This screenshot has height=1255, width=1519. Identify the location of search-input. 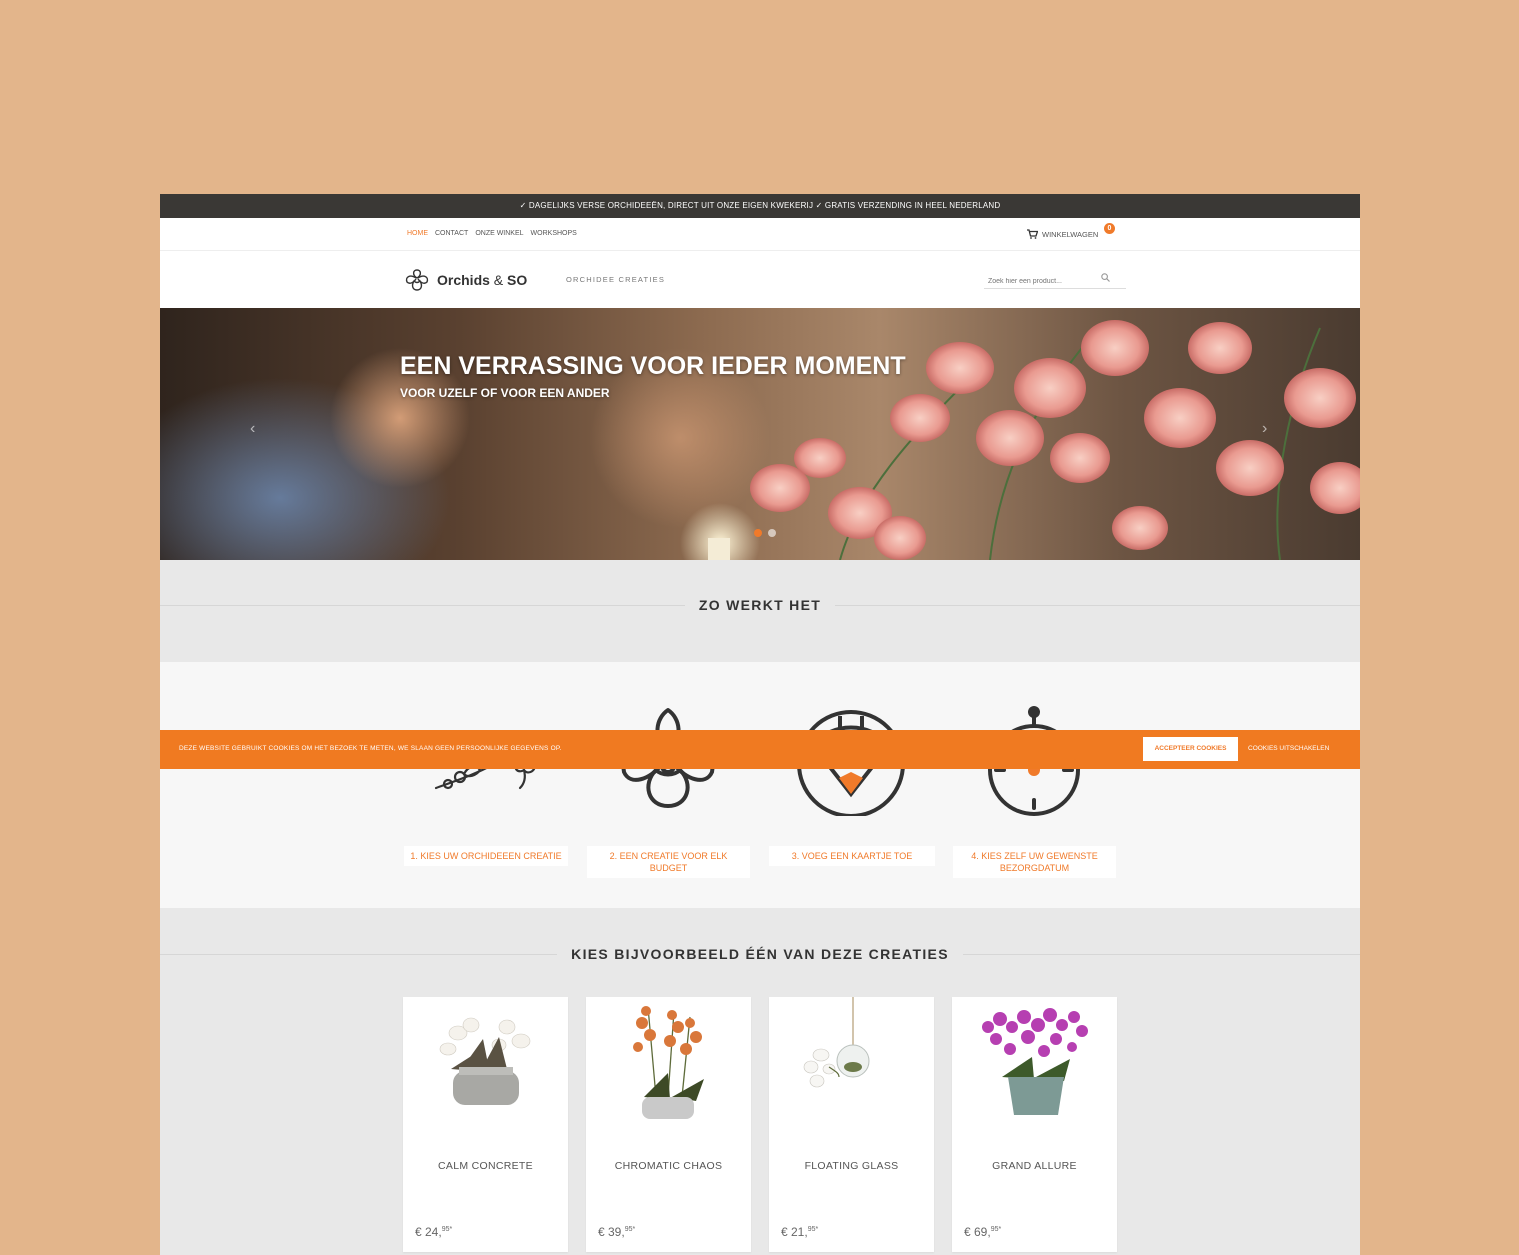
(1043, 281).